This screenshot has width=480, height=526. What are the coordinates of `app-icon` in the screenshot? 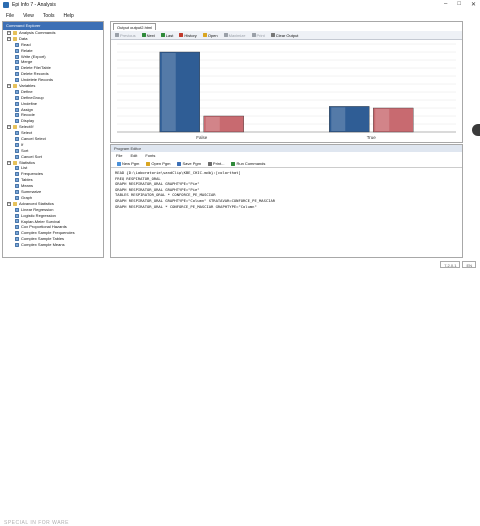 It's located at (6, 5).